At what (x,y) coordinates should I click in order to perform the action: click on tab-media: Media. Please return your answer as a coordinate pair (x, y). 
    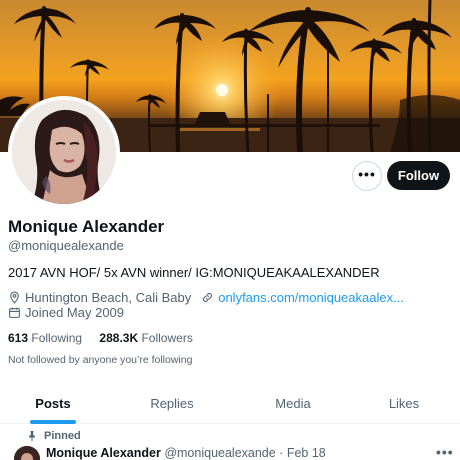
    Looking at the image, I should click on (293, 403).